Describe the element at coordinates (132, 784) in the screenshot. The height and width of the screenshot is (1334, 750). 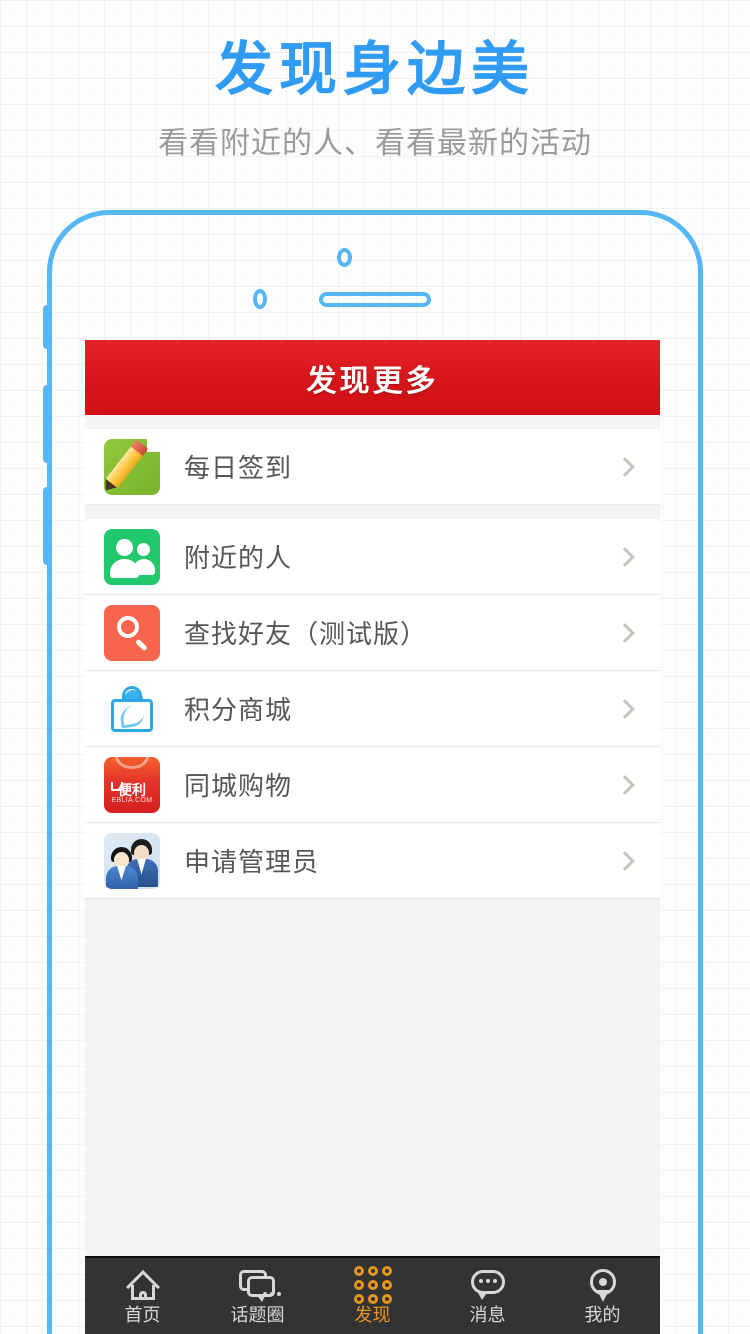
I see `bianli-logo-icon: 便利 EBLIA.COM` at that location.